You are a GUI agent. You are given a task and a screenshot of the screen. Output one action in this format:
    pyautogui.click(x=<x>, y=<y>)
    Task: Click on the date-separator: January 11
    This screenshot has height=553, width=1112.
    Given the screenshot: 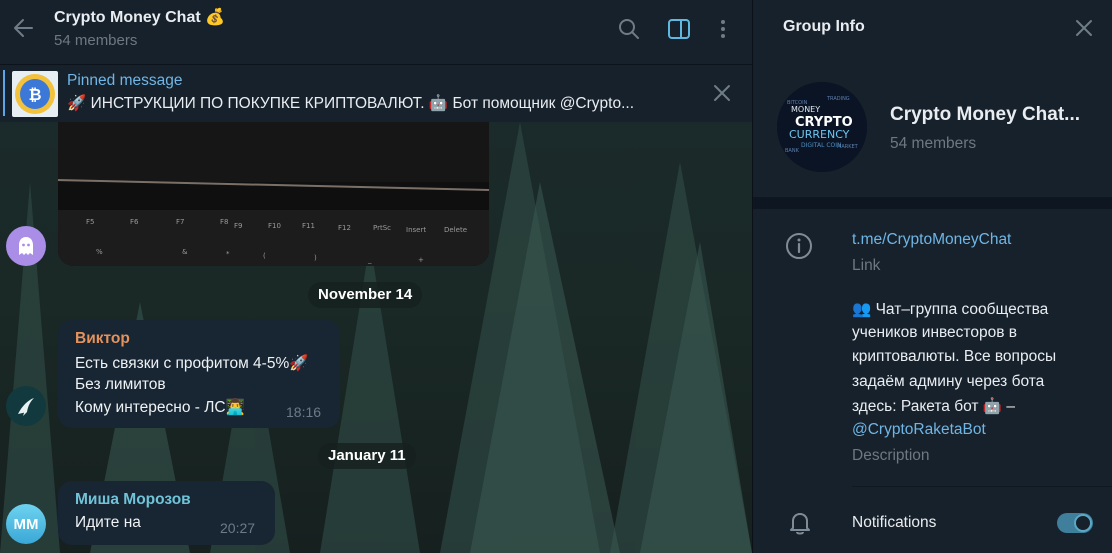 What is the action you would take?
    pyautogui.click(x=367, y=456)
    